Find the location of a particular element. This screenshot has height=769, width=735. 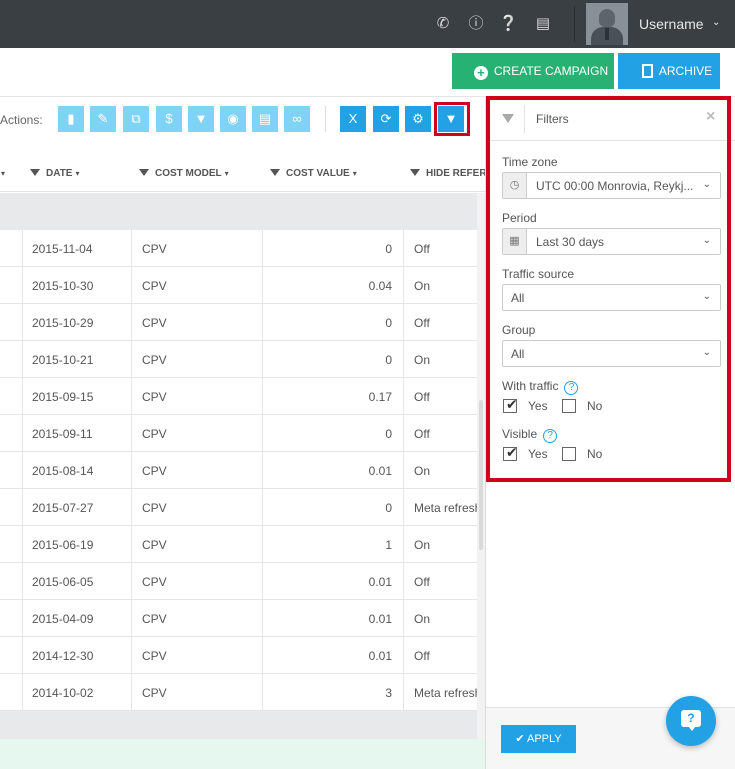

cell-cost-value: 3 is located at coordinates (388, 693).